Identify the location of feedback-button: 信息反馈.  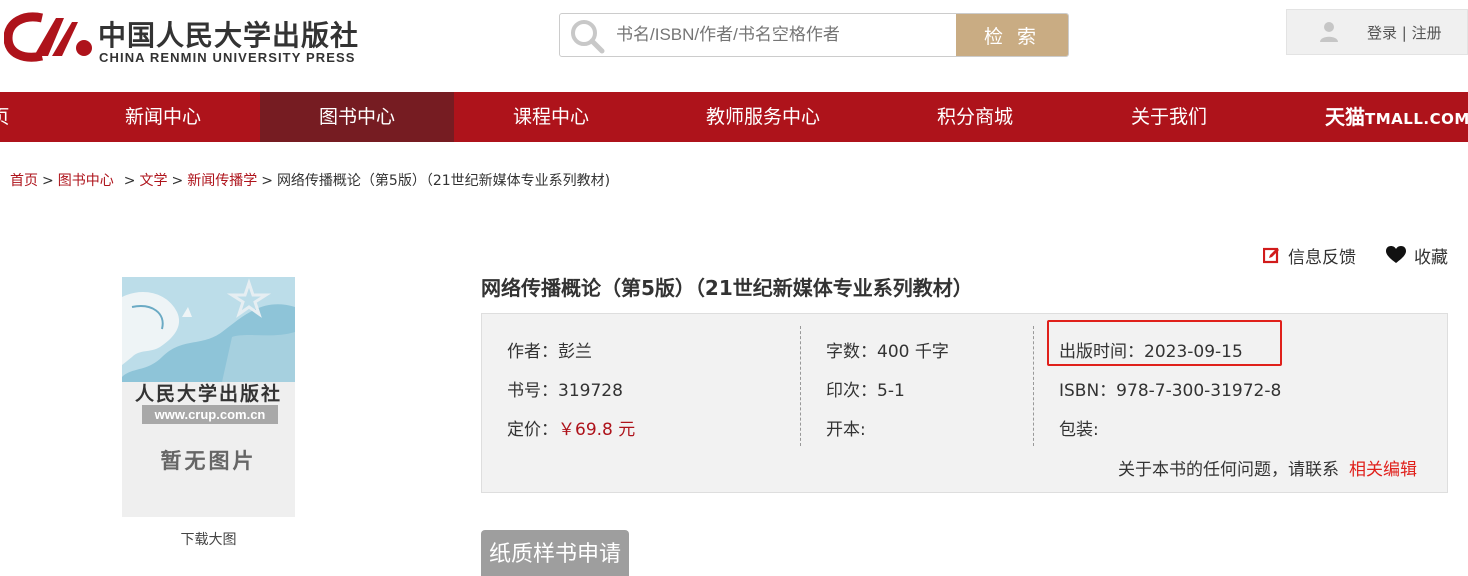
(1309, 256).